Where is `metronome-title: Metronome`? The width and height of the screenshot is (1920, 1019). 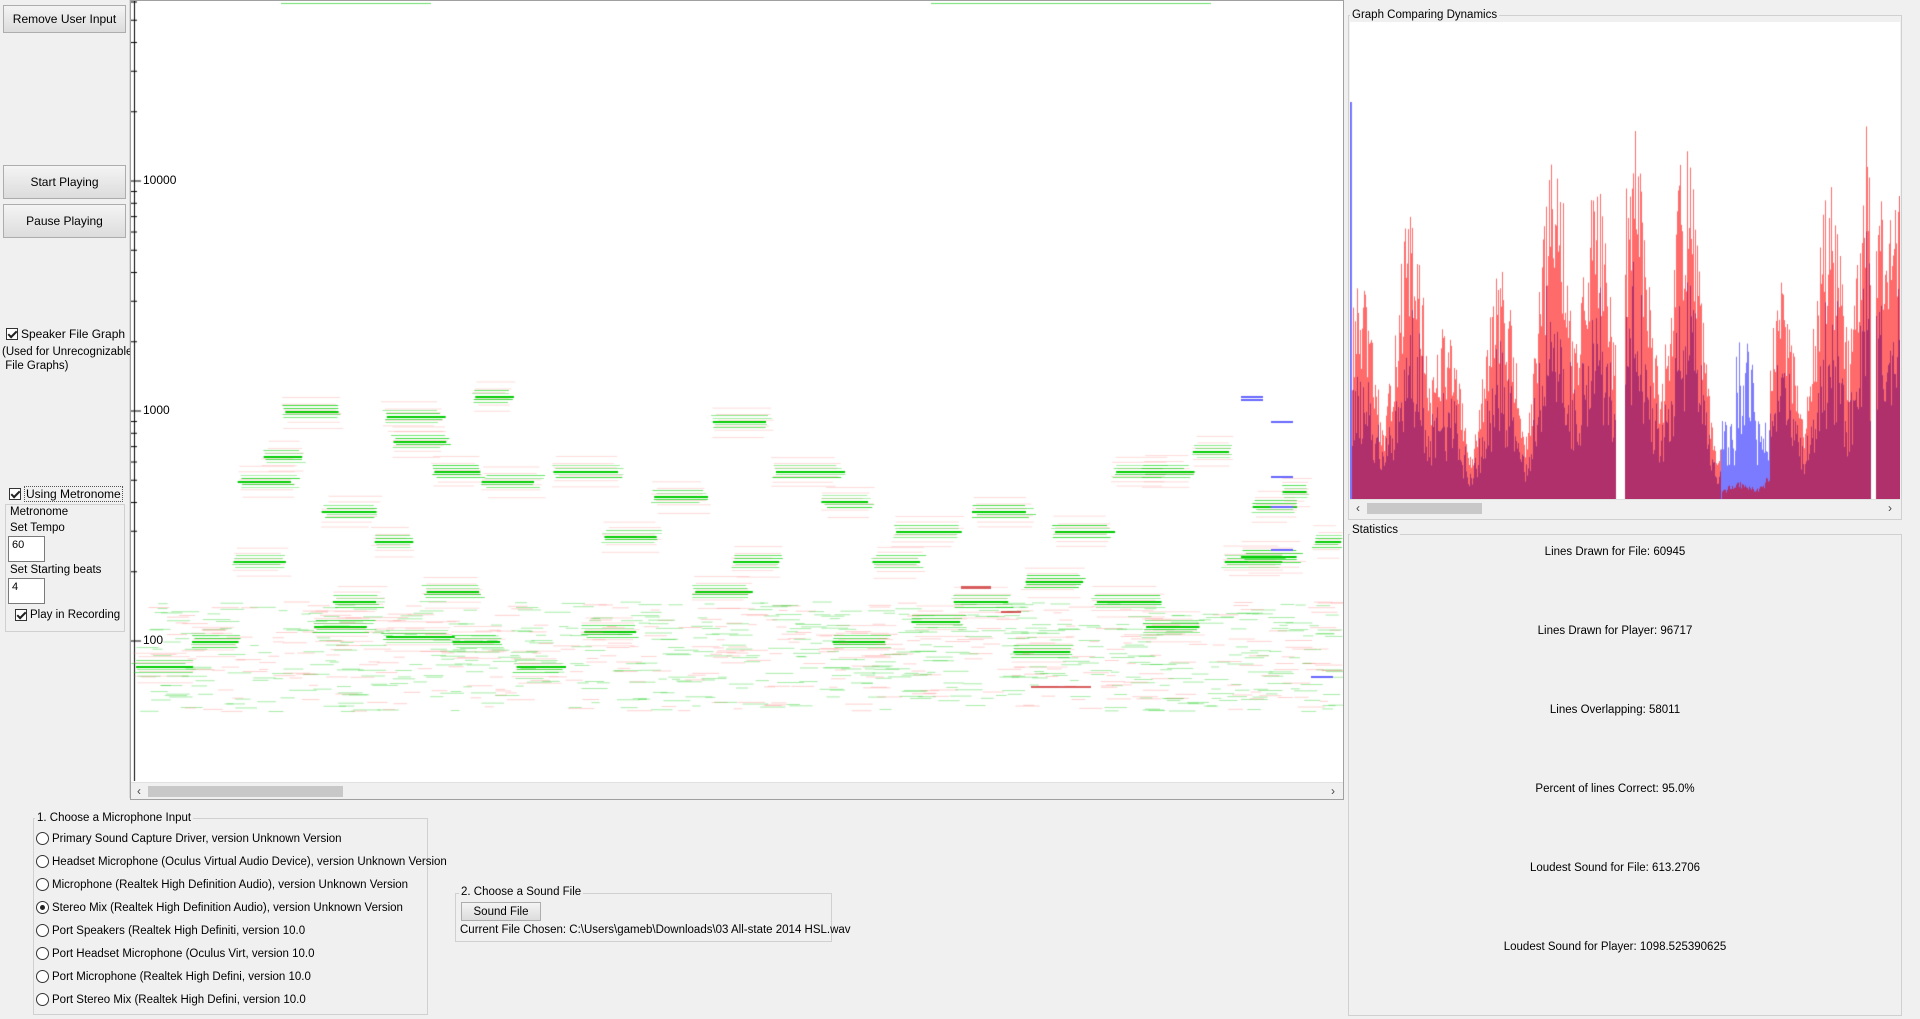
metronome-title: Metronome is located at coordinates (39, 512).